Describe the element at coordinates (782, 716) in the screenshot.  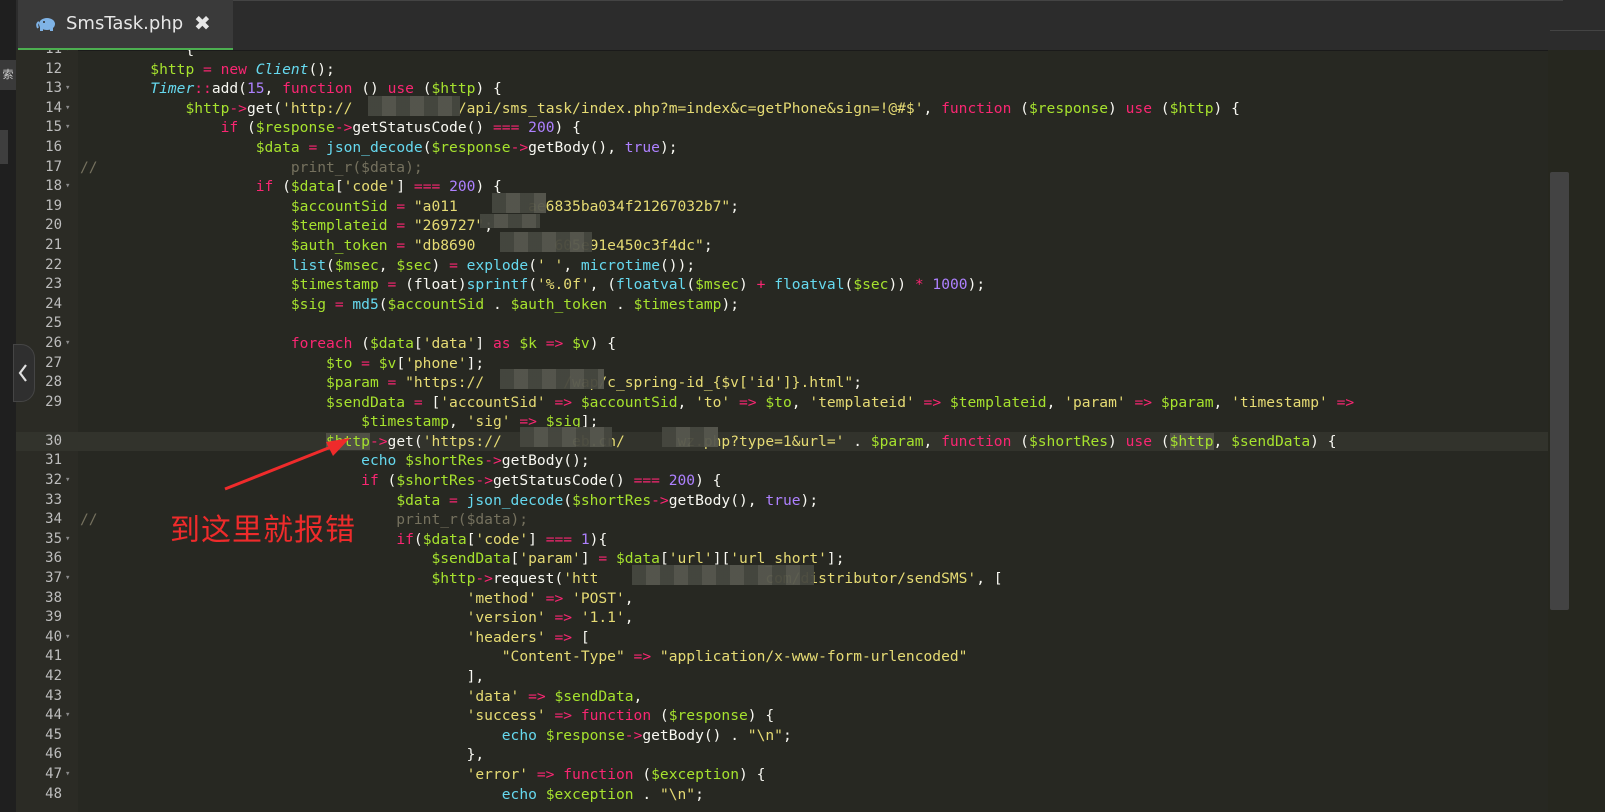
I see `code-line: 44 ▾ 'success' => function ($response) {` at that location.